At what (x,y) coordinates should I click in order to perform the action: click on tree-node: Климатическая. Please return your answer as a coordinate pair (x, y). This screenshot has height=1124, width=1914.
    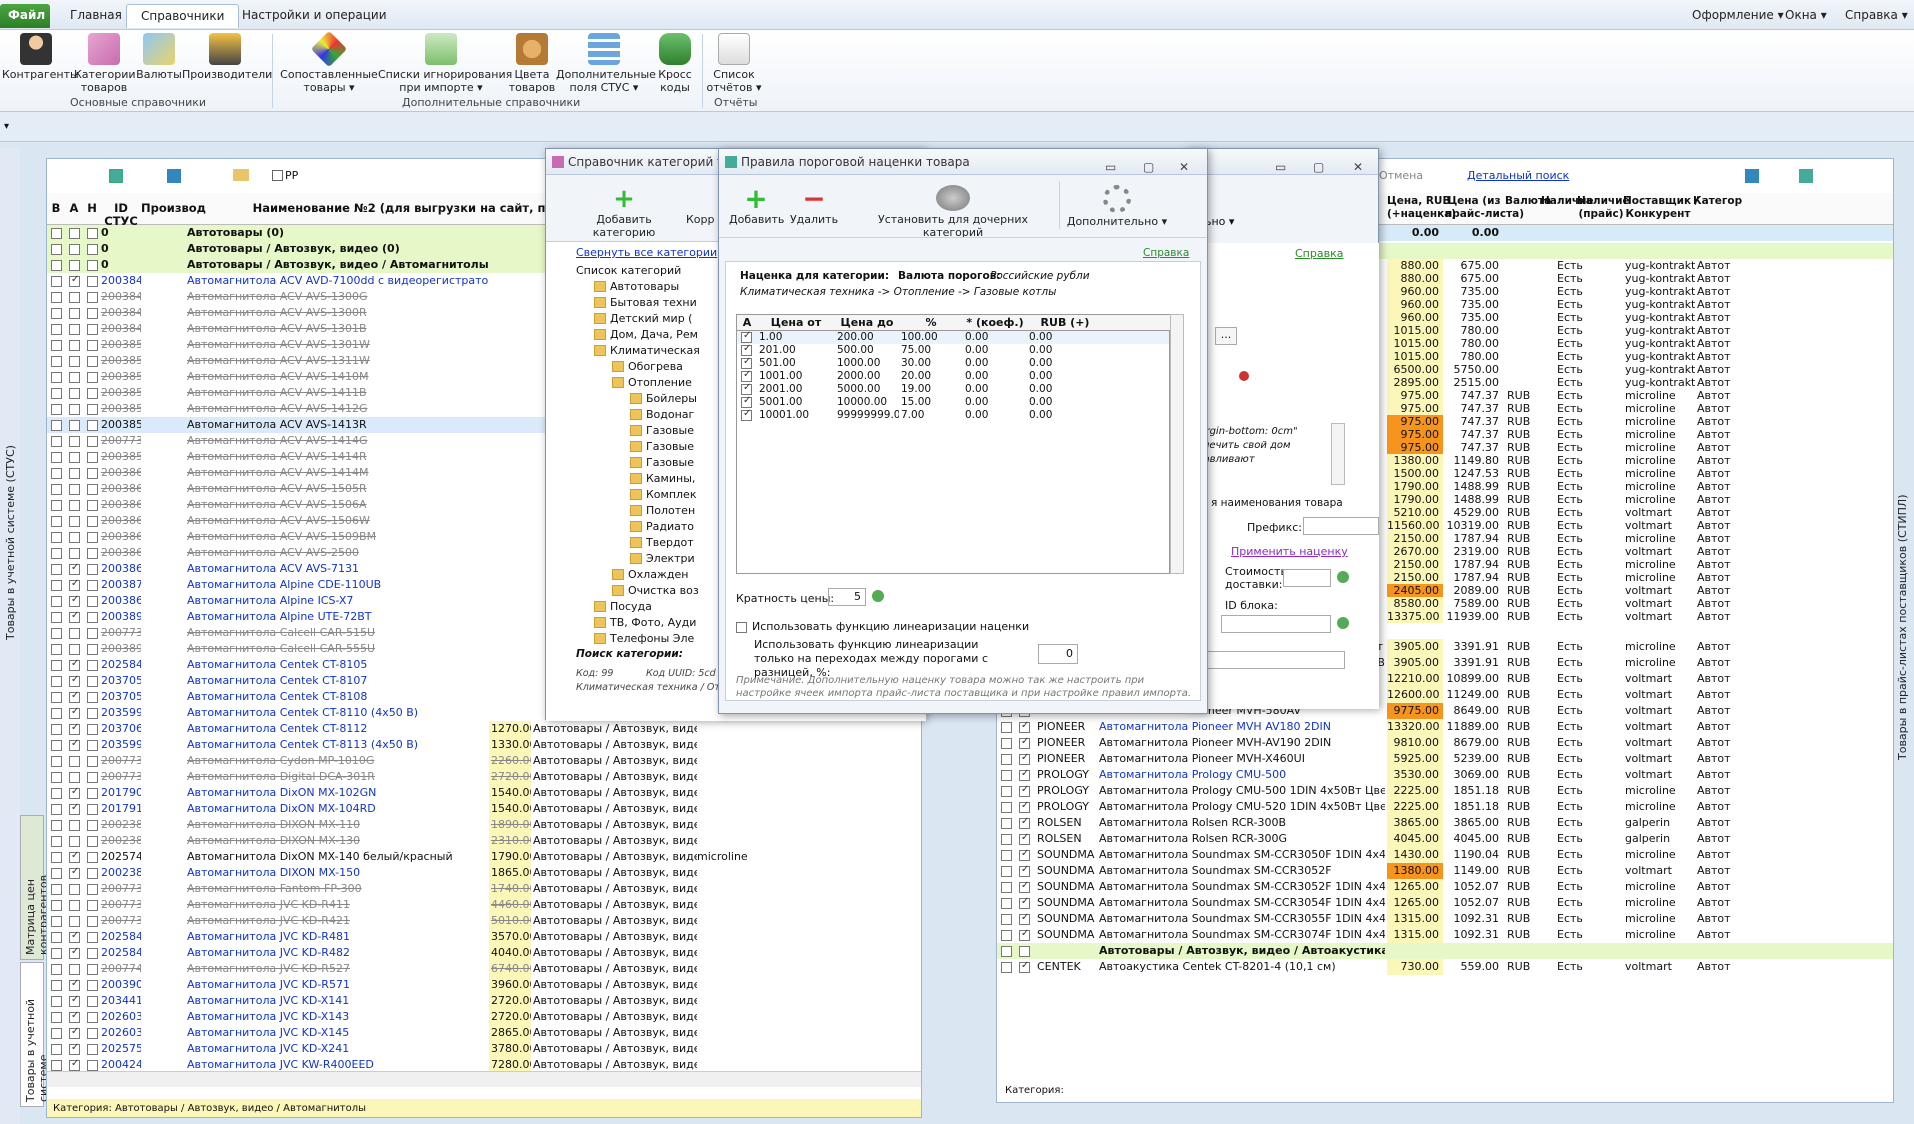
    Looking at the image, I should click on (647, 352).